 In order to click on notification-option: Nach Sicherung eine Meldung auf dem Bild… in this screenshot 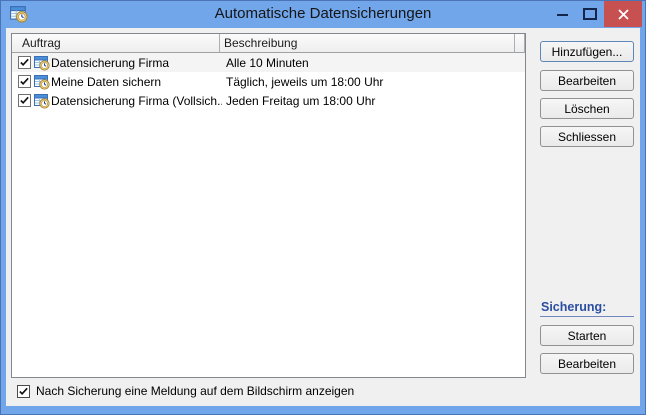, I will do `click(185, 391)`.